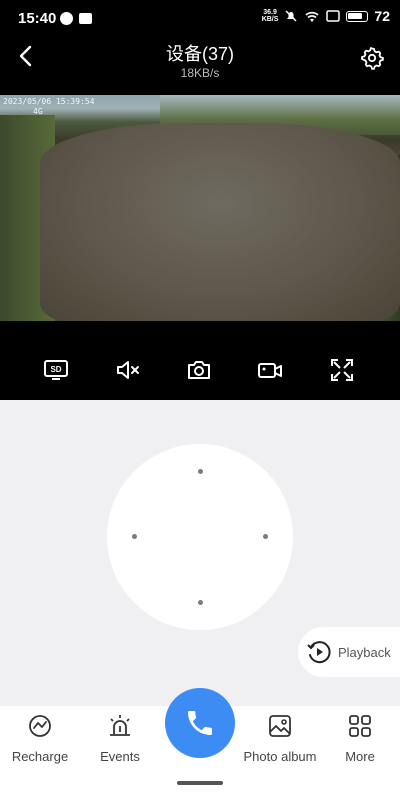 Image resolution: width=400 pixels, height=800 pixels. What do you see at coordinates (319, 652) in the screenshot?
I see `playback-icon` at bounding box center [319, 652].